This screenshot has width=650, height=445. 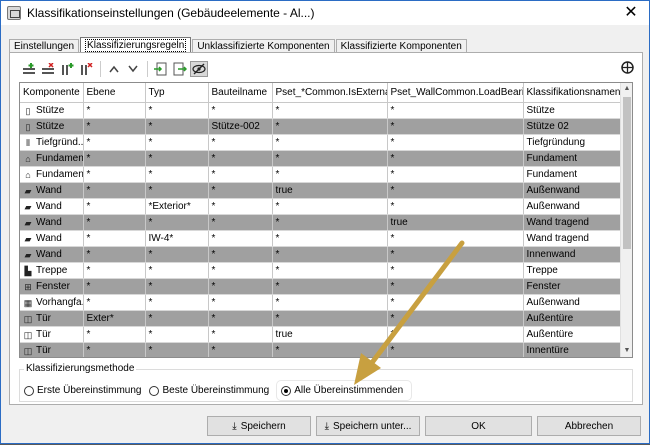 What do you see at coordinates (572, 270) in the screenshot?
I see `table-cell: Treppe` at bounding box center [572, 270].